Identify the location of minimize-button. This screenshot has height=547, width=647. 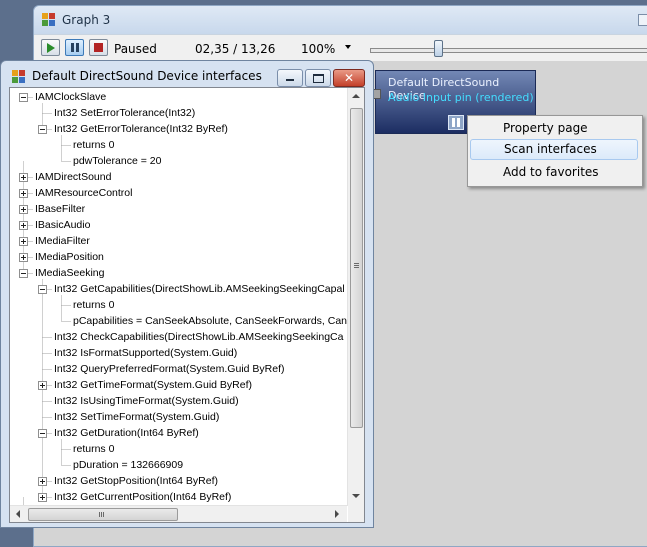
(290, 78).